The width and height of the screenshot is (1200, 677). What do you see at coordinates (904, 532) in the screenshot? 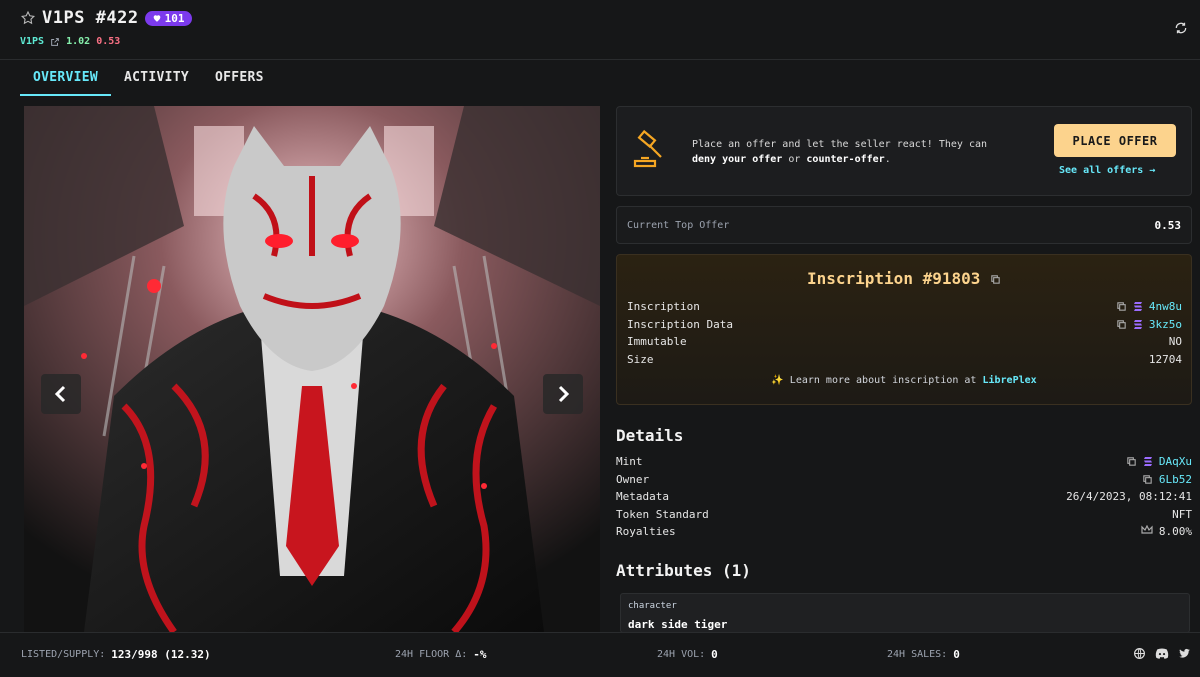
I see `royalties-row: Royalties 8.00%` at bounding box center [904, 532].